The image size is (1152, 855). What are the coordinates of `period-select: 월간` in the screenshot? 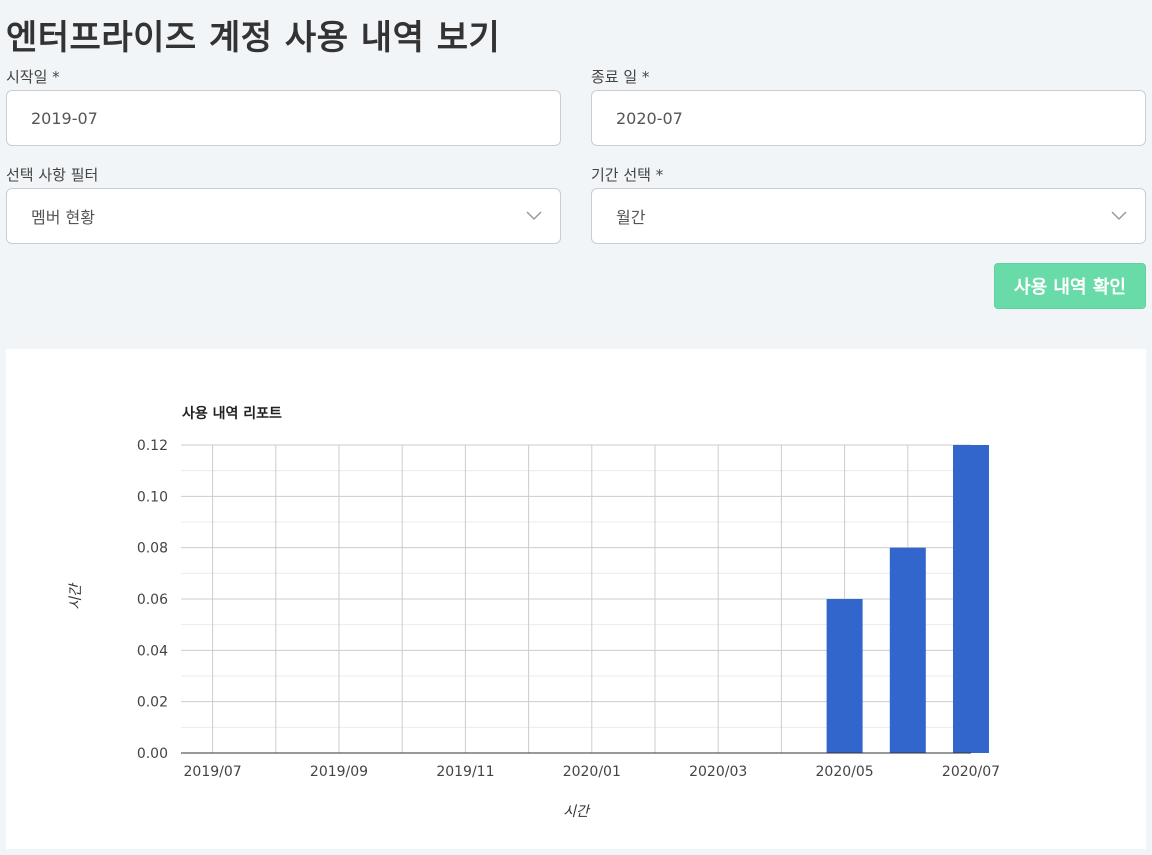 It's located at (868, 216).